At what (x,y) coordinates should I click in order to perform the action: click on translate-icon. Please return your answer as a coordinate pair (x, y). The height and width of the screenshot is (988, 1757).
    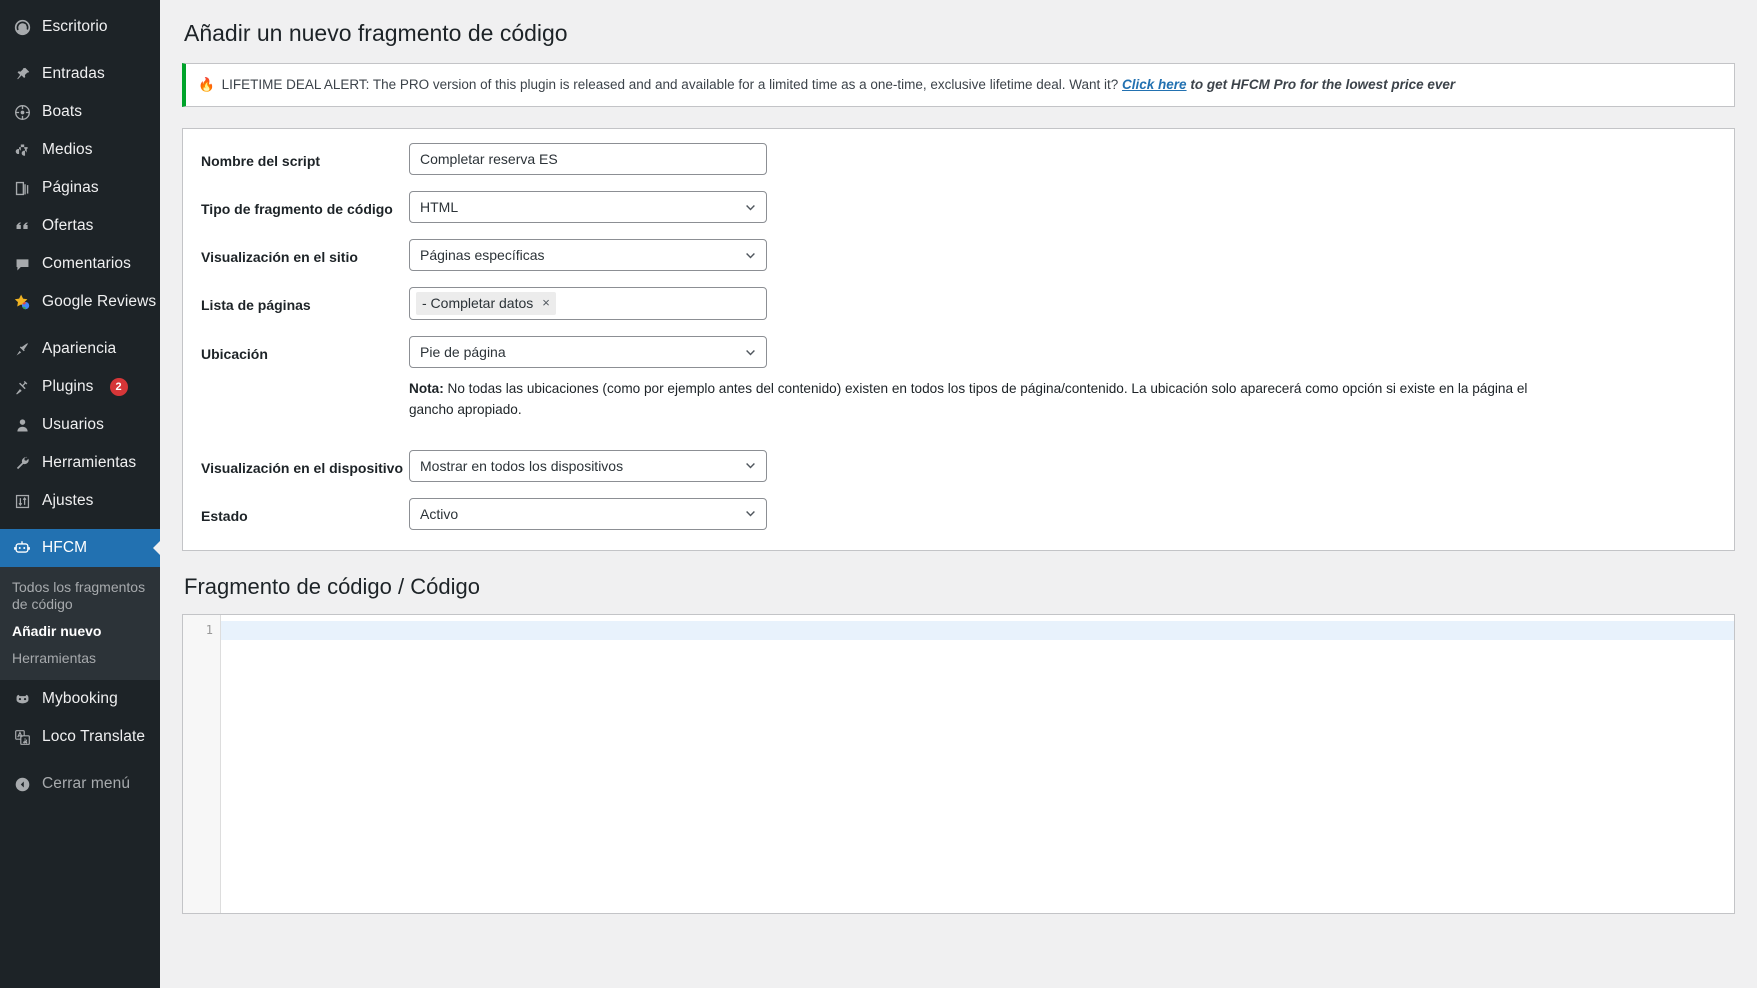
    Looking at the image, I should click on (22, 737).